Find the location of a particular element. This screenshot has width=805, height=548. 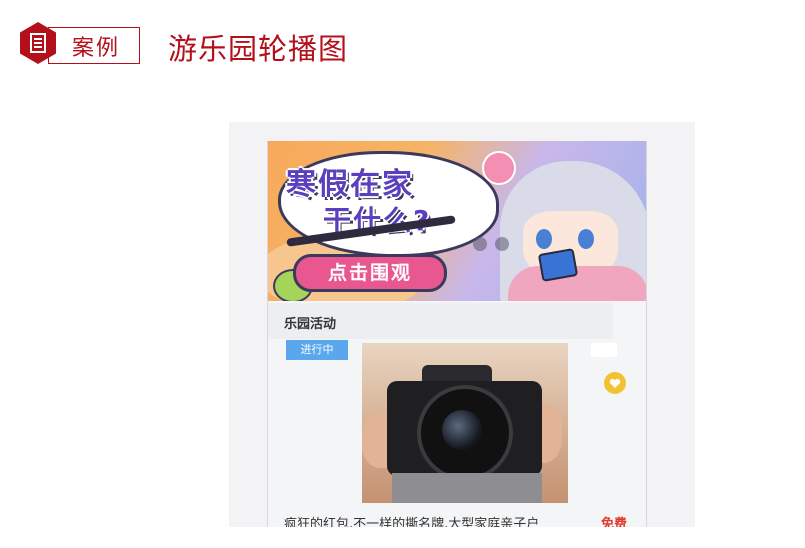

heart-icon is located at coordinates (615, 383).